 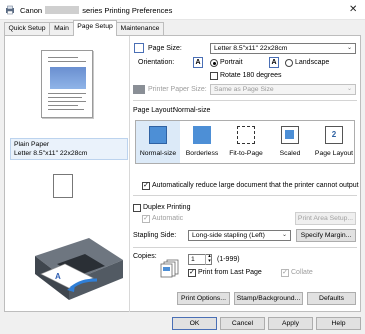 What do you see at coordinates (62, 10) in the screenshot?
I see `redacted-model-name` at bounding box center [62, 10].